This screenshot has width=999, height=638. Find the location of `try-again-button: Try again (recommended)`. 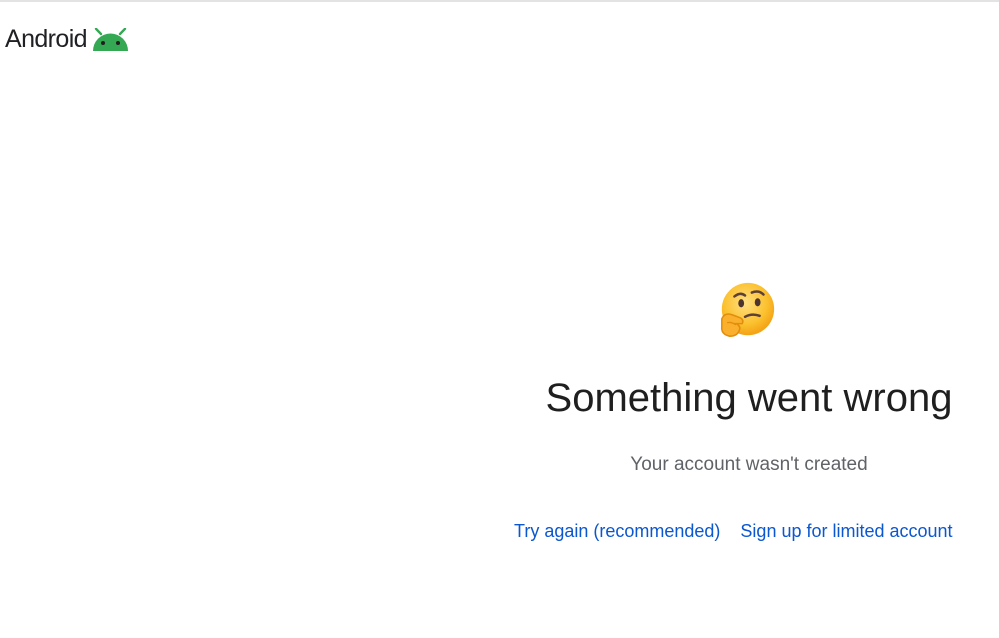

try-again-button: Try again (recommended) is located at coordinates (617, 531).